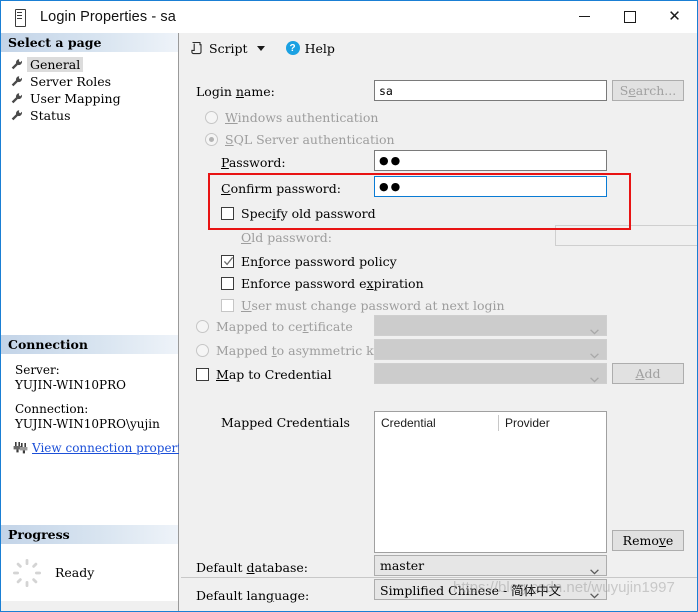  Describe the element at coordinates (300, 139) in the screenshot. I see `sql-auth-row: SQL Server authentication` at that location.